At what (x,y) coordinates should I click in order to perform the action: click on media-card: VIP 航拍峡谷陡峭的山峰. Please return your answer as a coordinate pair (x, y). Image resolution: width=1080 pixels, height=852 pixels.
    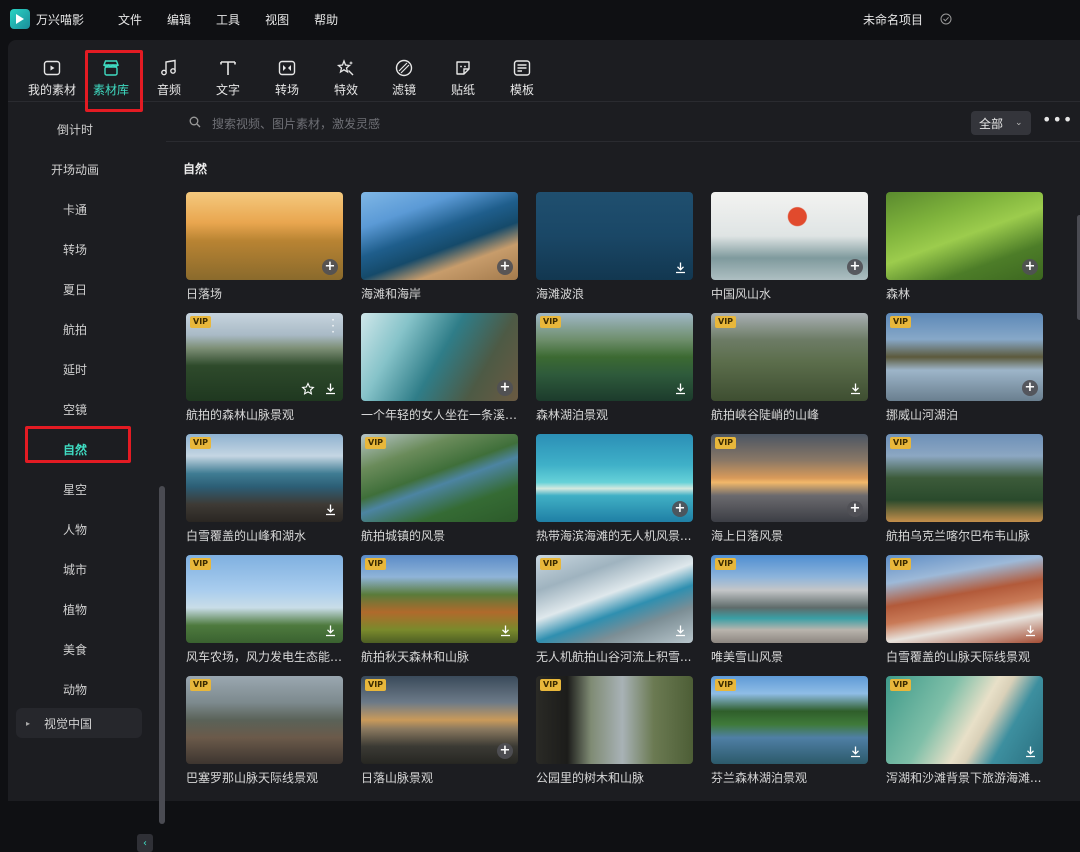
    Looking at the image, I should click on (789, 368).